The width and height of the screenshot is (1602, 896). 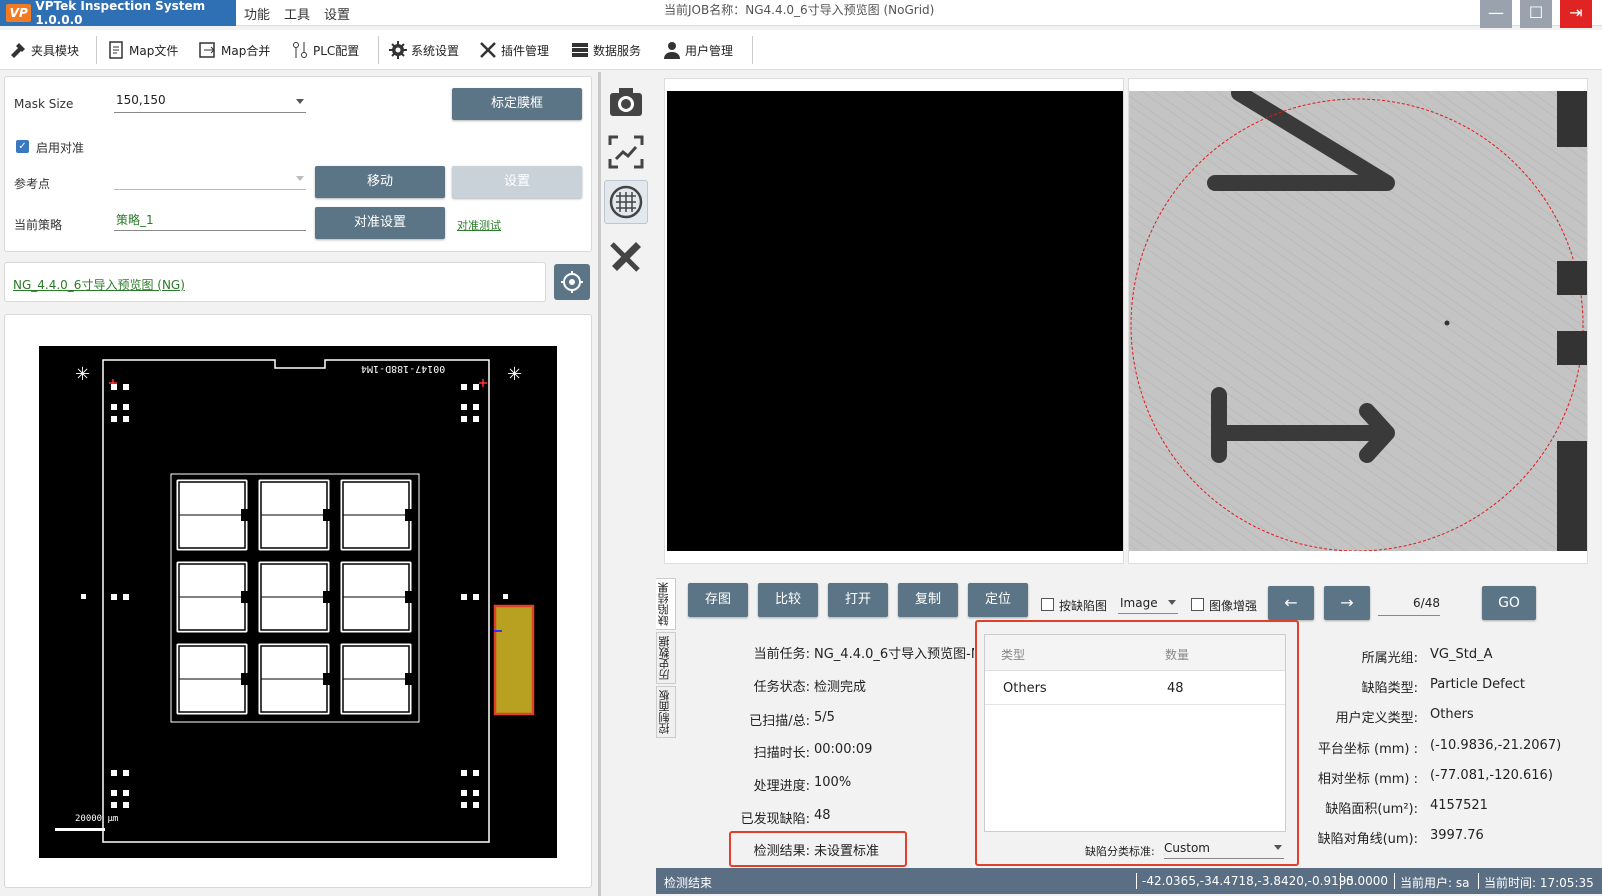 I want to click on current-task-label: 当前任务:, so click(x=781, y=654).